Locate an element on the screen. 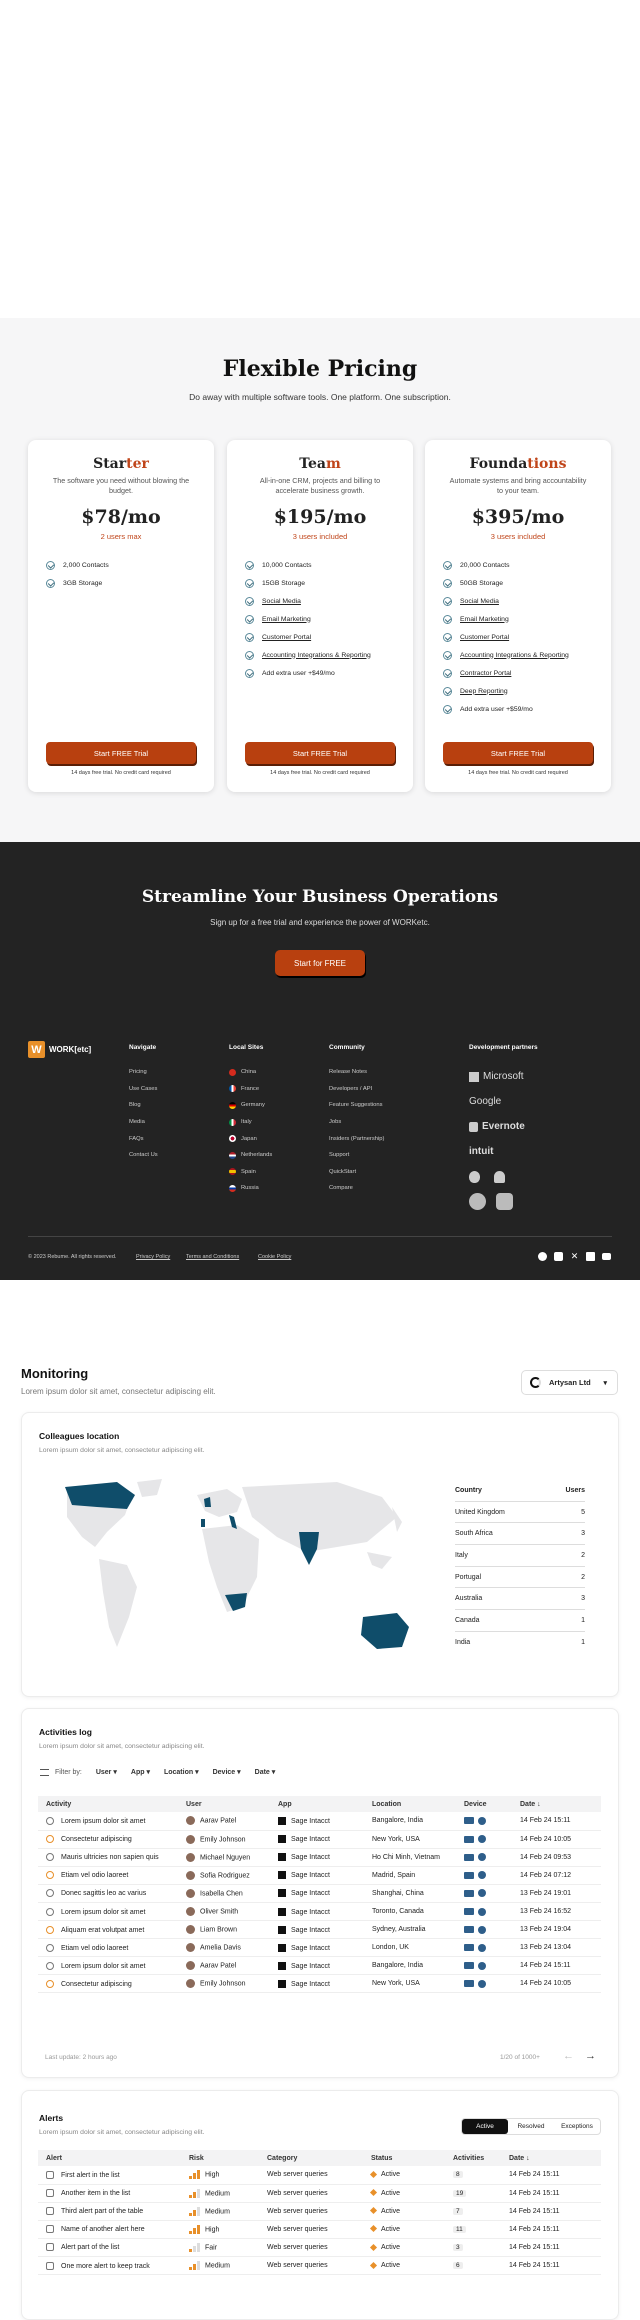 The width and height of the screenshot is (640, 2320). filter-location: Location ▾ is located at coordinates (181, 1772).